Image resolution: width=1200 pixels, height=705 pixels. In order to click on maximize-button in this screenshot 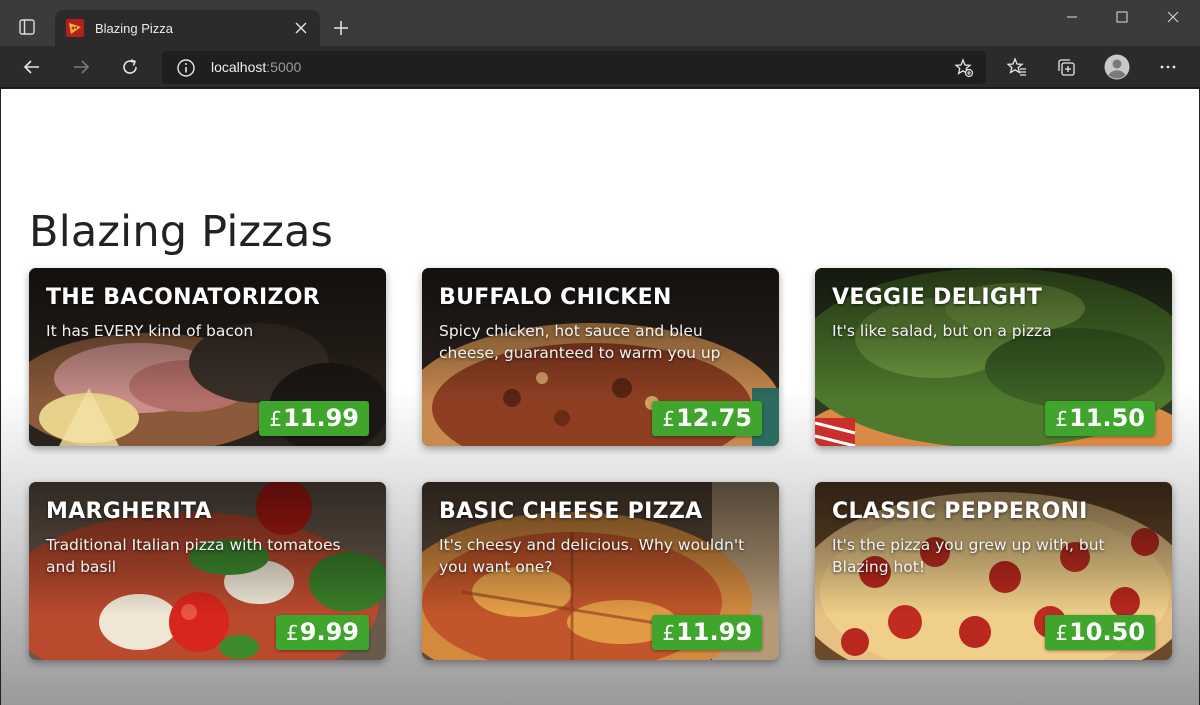, I will do `click(1122, 17)`.